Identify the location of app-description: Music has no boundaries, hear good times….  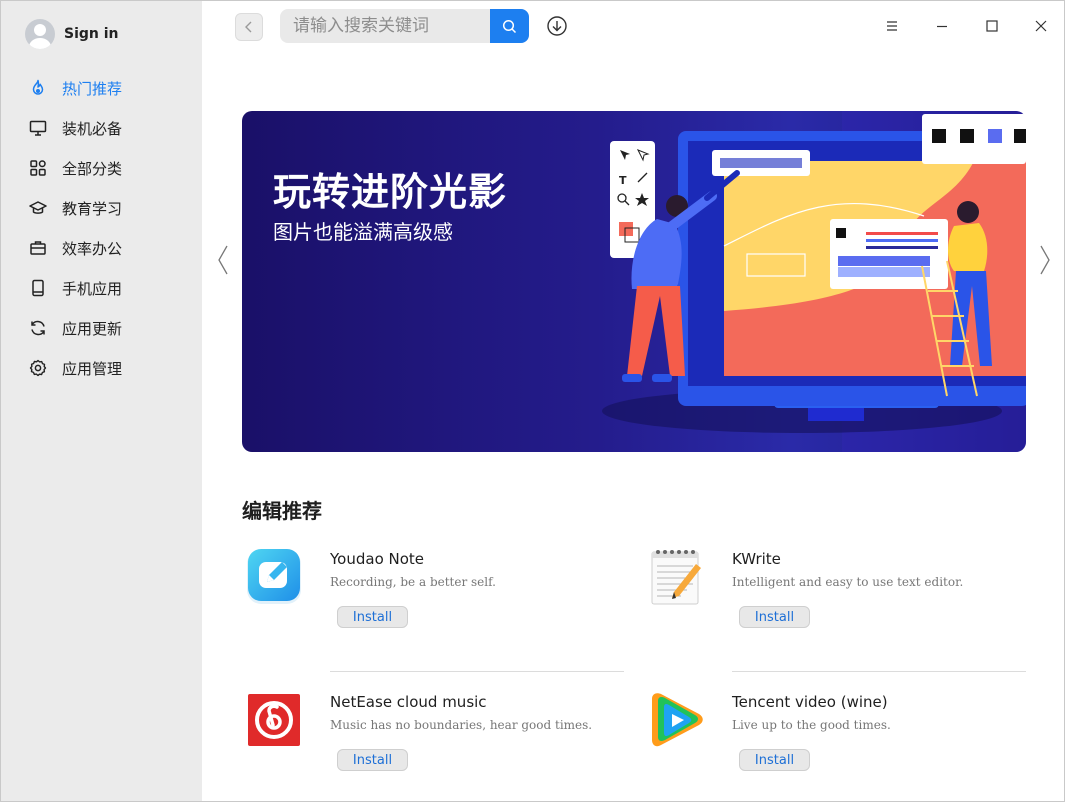
(461, 725).